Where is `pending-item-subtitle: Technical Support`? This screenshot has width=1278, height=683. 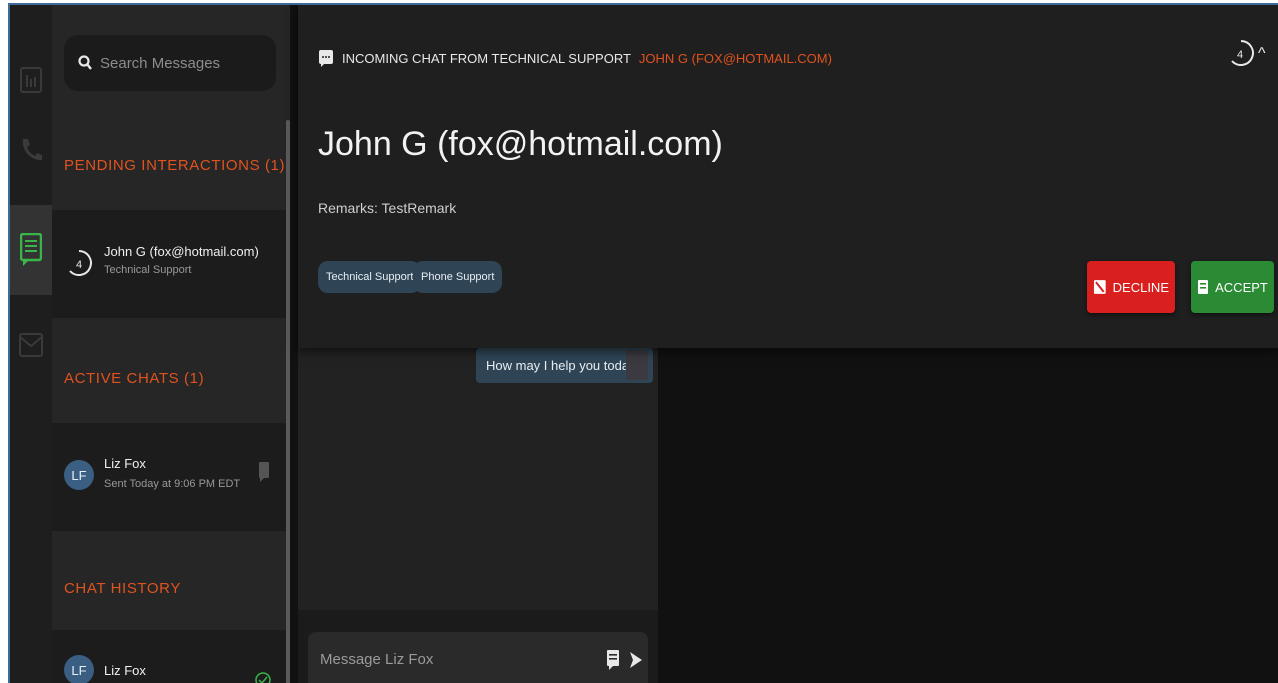 pending-item-subtitle: Technical Support is located at coordinates (148, 270).